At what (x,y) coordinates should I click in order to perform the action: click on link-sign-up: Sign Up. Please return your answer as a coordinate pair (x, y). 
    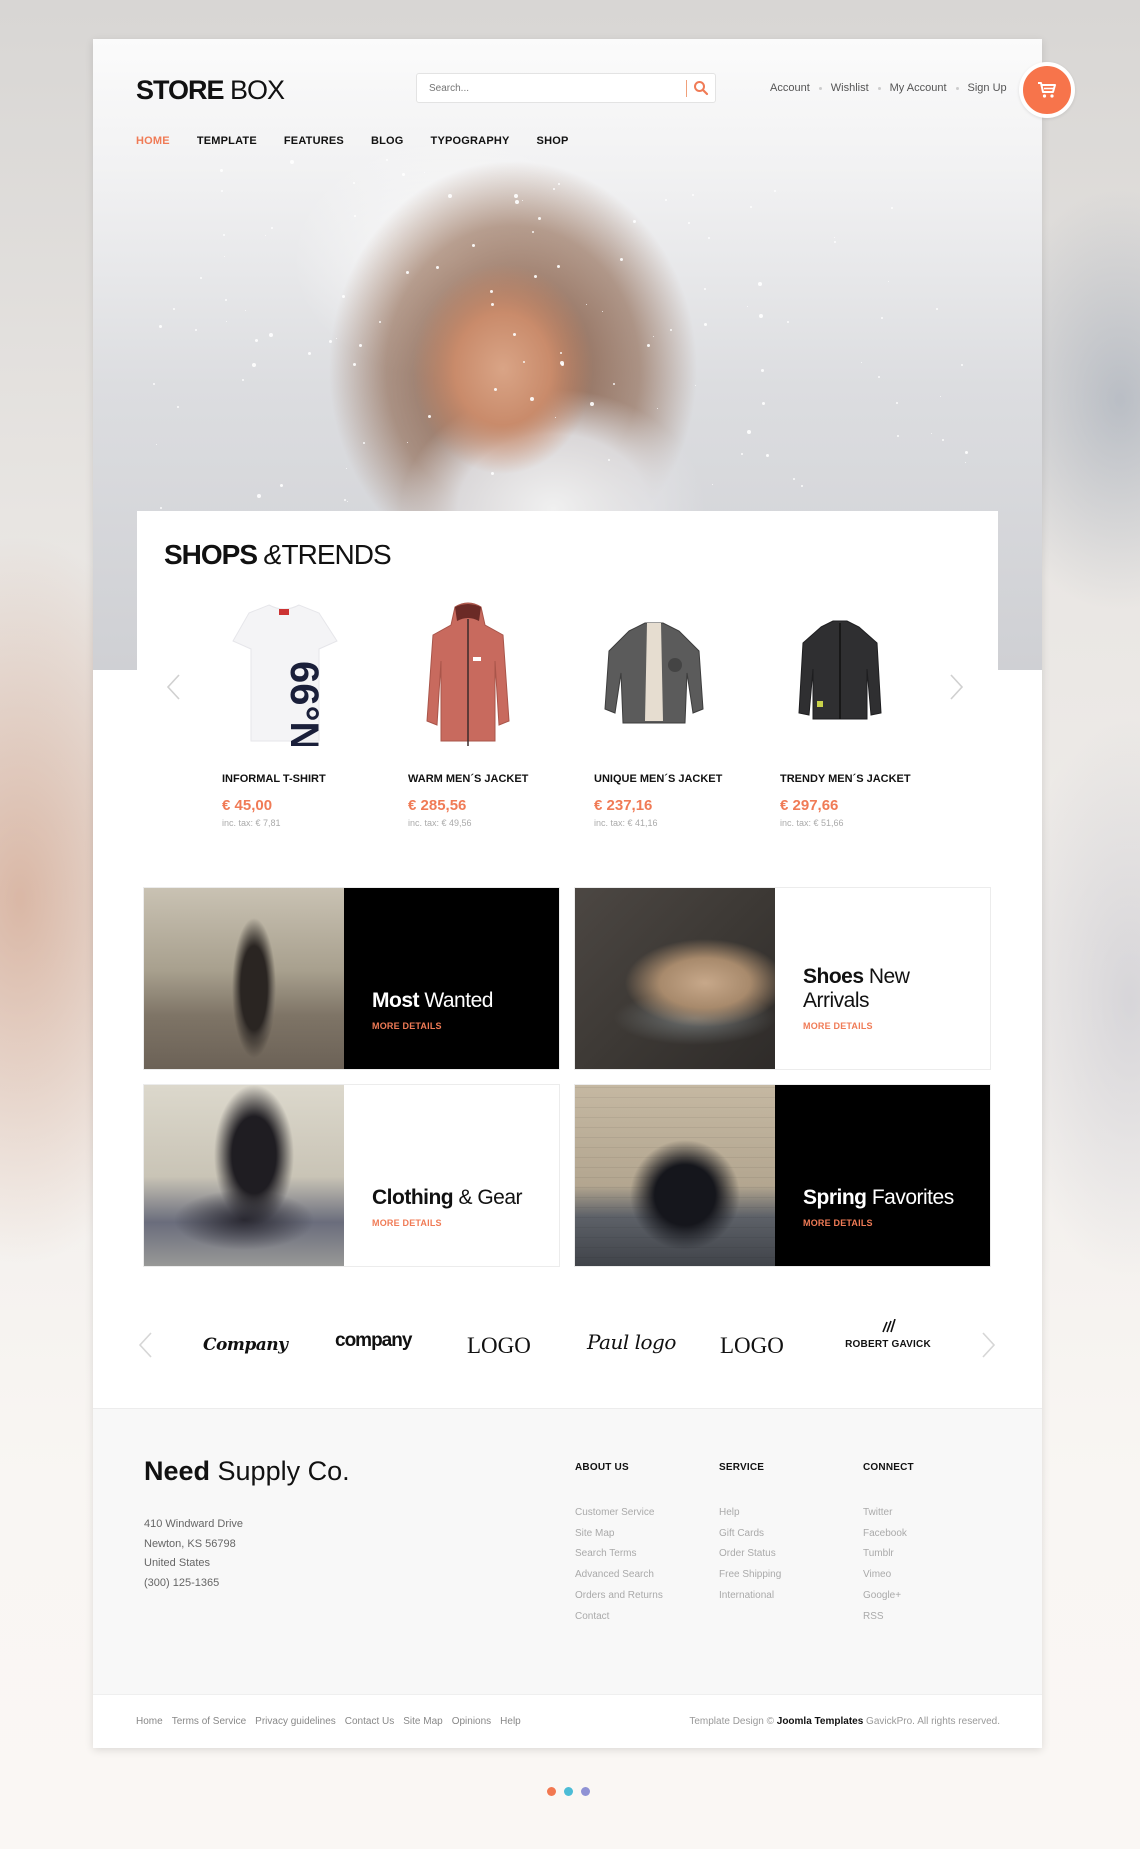
    Looking at the image, I should click on (987, 88).